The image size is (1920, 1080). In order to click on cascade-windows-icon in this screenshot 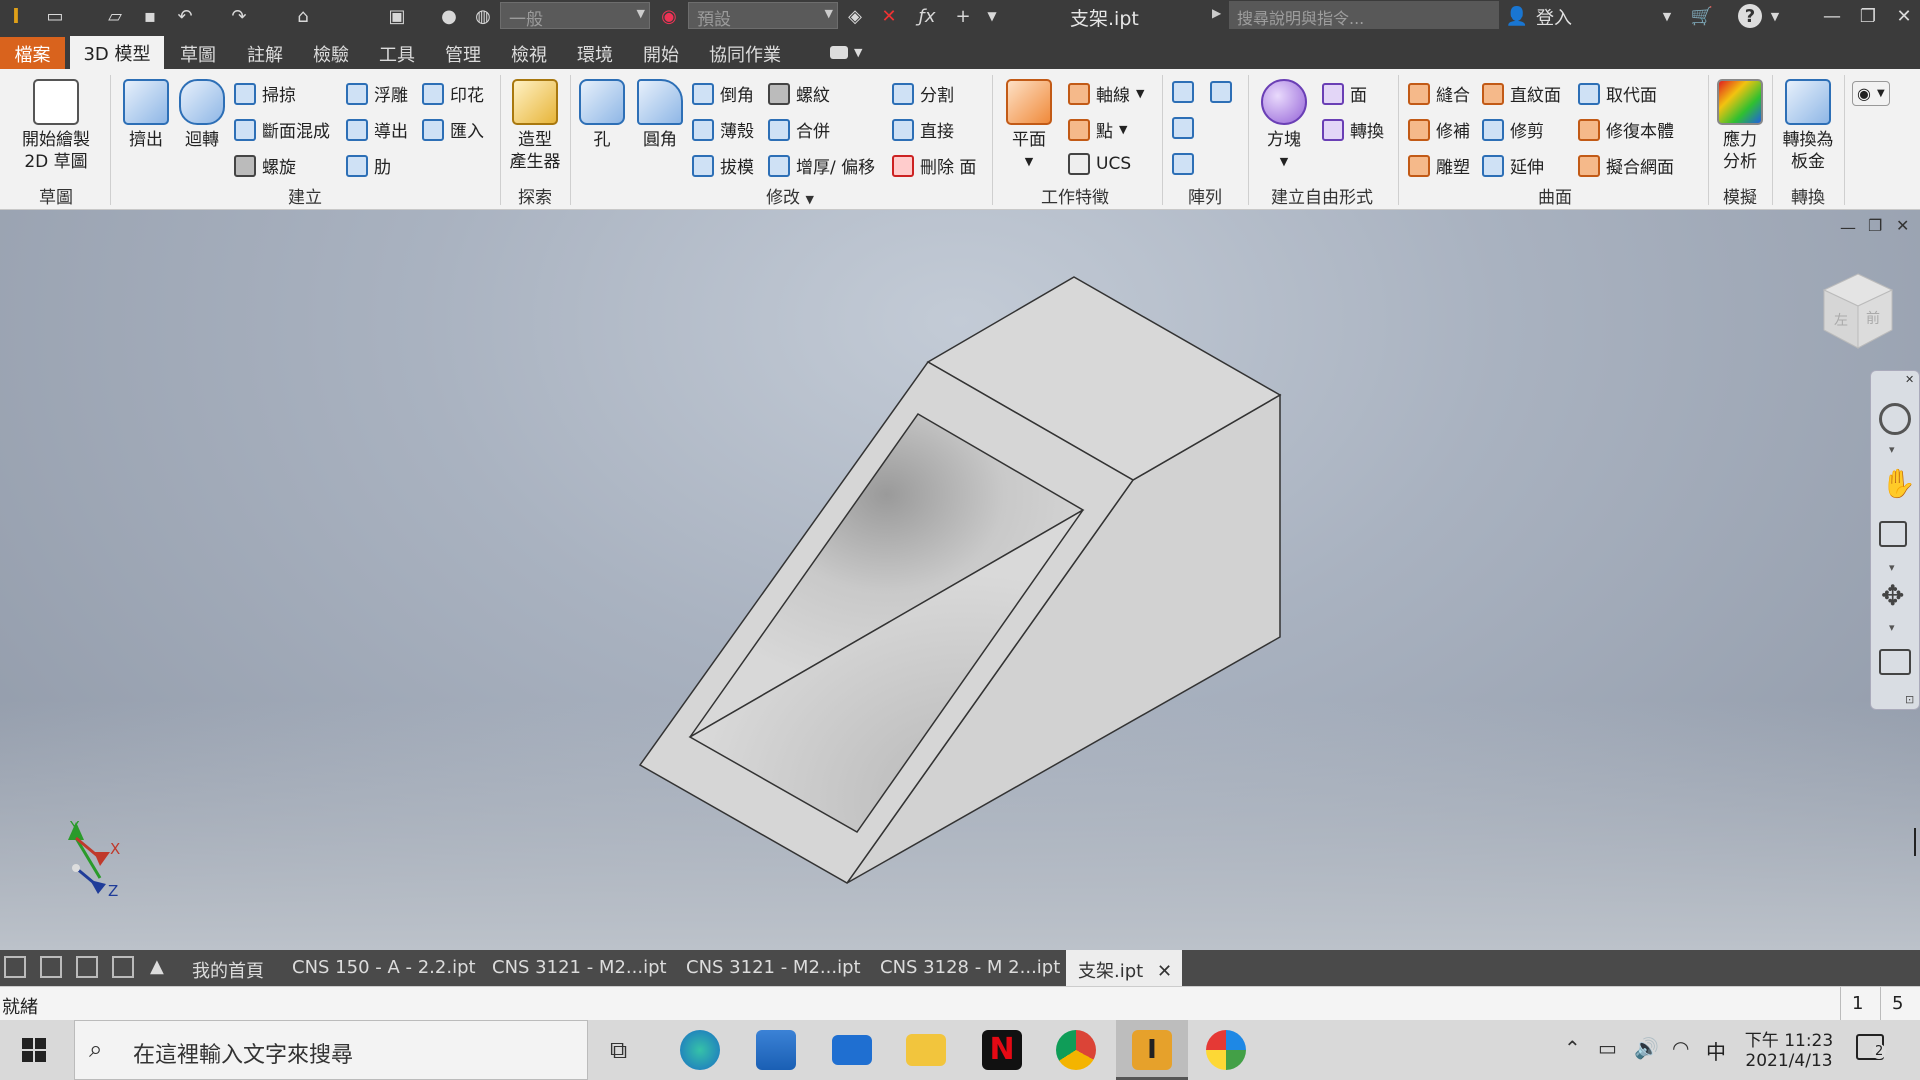, I will do `click(15, 967)`.